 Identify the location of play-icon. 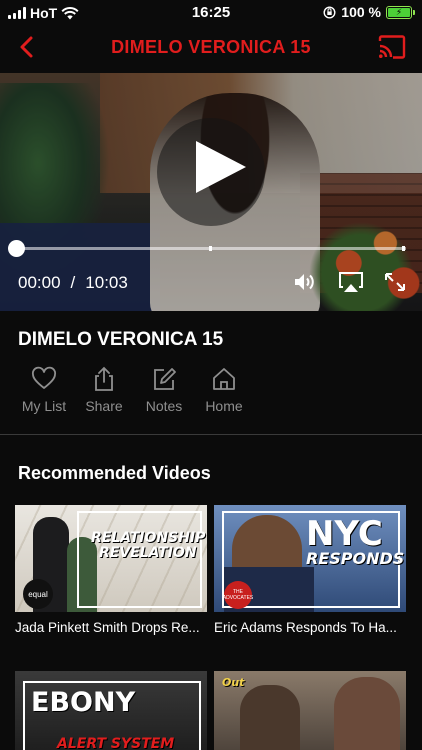
(220, 167).